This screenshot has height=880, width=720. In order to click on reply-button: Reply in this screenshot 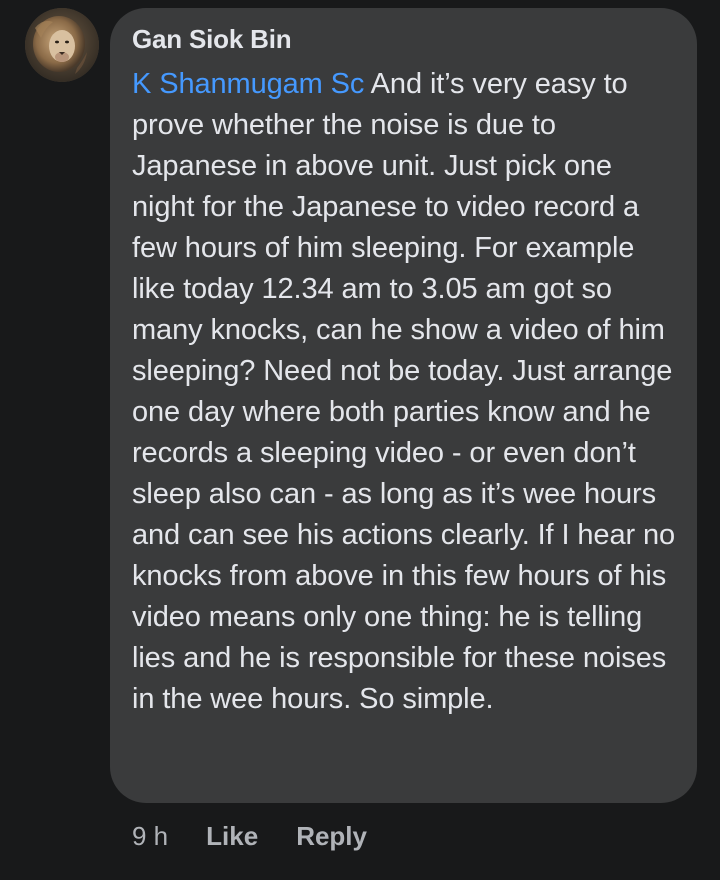, I will do `click(331, 836)`.